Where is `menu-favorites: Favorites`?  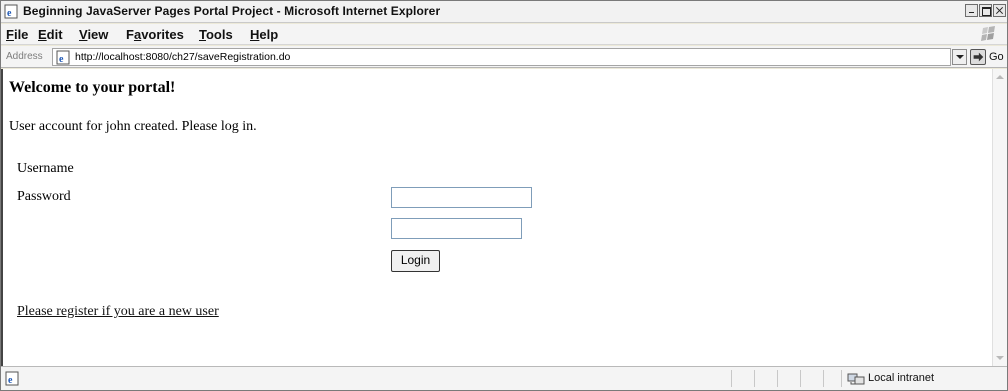
menu-favorites: Favorites is located at coordinates (155, 34).